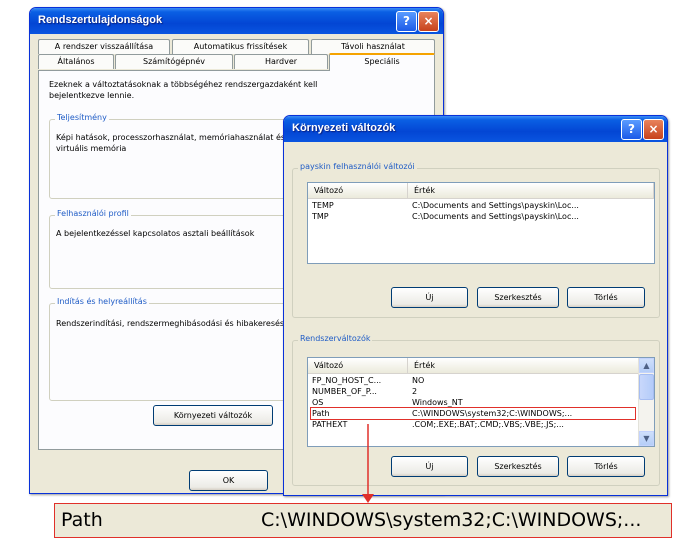 Image resolution: width=677 pixels, height=540 pixels. What do you see at coordinates (82, 117) in the screenshot?
I see `performance-label: Teljesítmény` at bounding box center [82, 117].